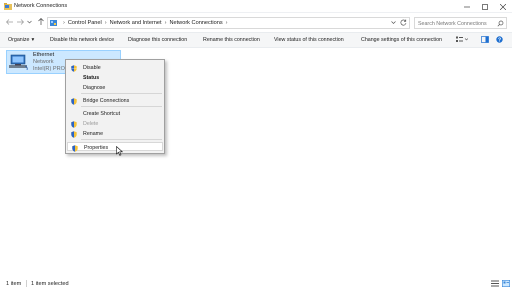 The height and width of the screenshot is (289, 512). What do you see at coordinates (485, 6) in the screenshot?
I see `maximize-button` at bounding box center [485, 6].